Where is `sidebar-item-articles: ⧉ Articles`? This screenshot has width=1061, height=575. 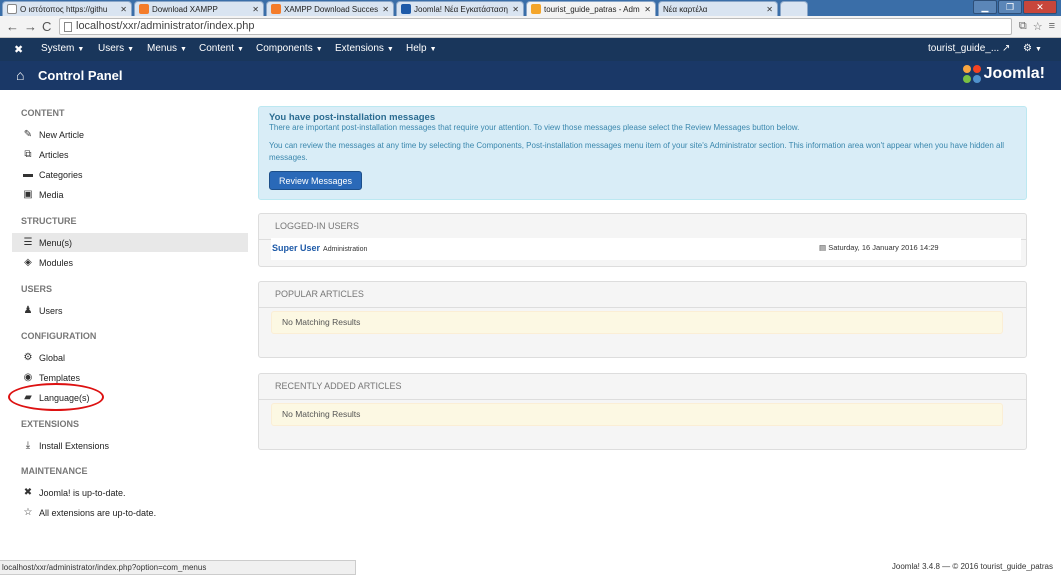
sidebar-item-articles: ⧉ Articles is located at coordinates (130, 154).